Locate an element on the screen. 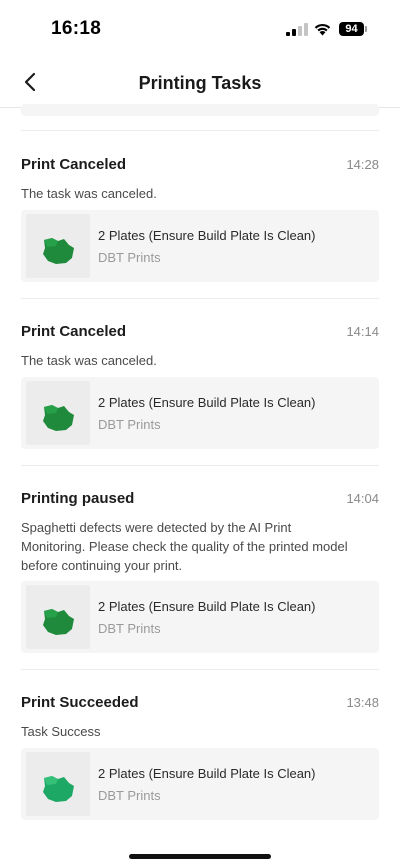  page-title: Printing Tasks is located at coordinates (200, 83).